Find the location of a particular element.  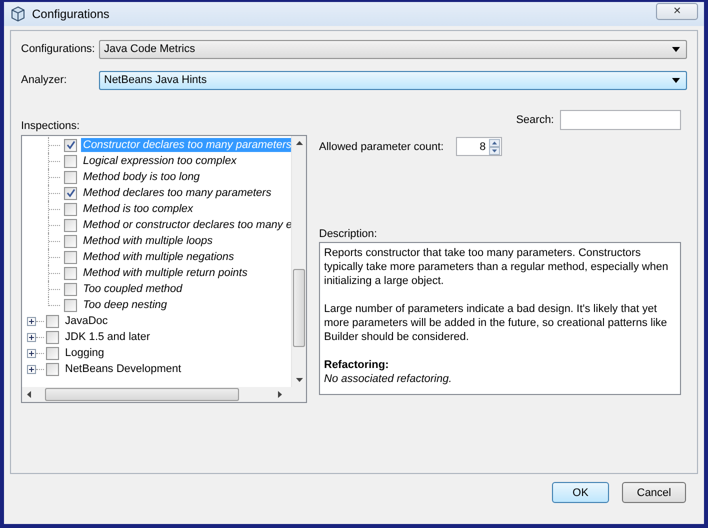

refactoring-text: No associated refactoring. is located at coordinates (388, 379).